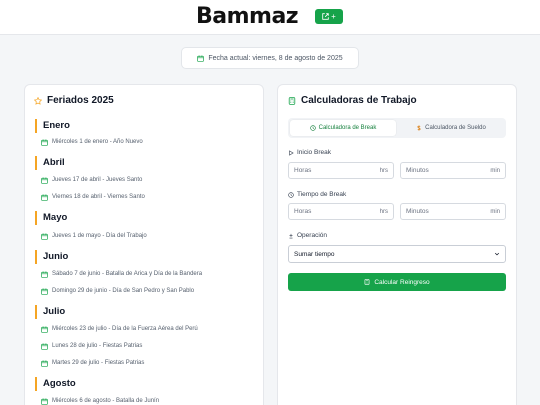  Describe the element at coordinates (51, 218) in the screenshot. I see `month-heading-mayo: Mayo` at that location.